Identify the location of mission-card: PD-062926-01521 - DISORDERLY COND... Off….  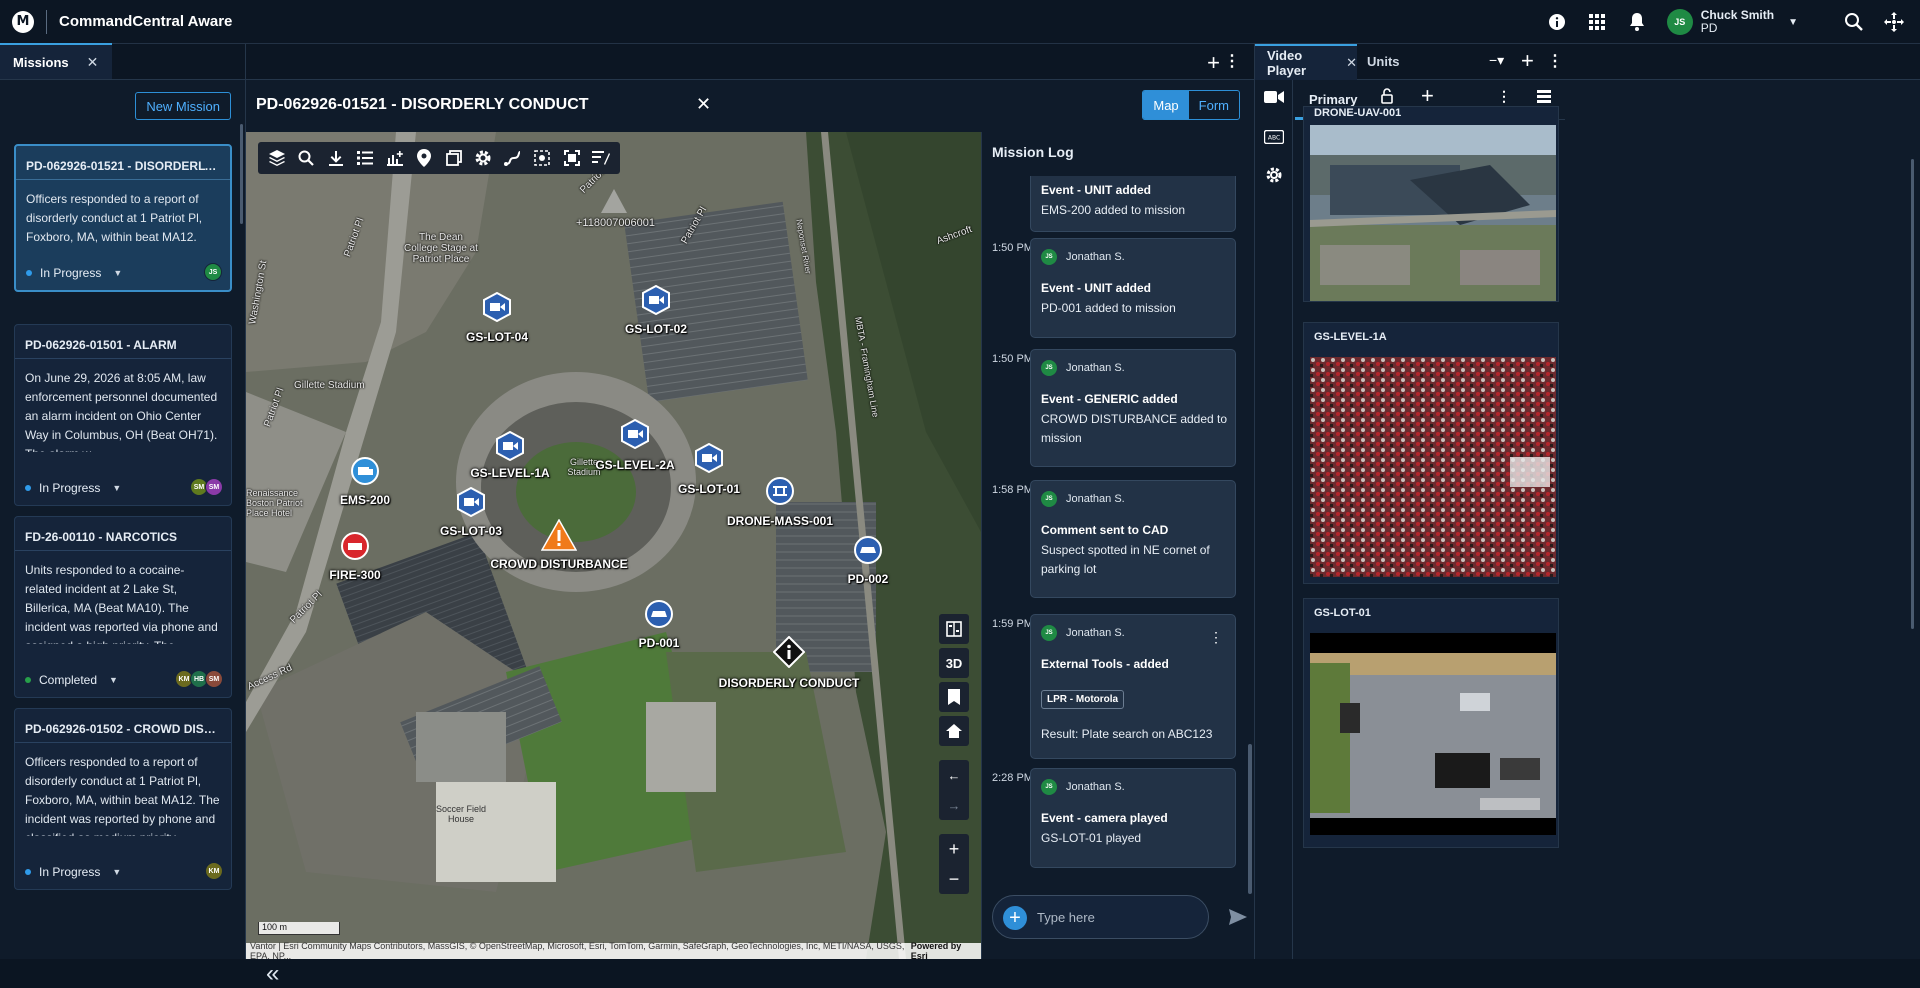
(123, 218).